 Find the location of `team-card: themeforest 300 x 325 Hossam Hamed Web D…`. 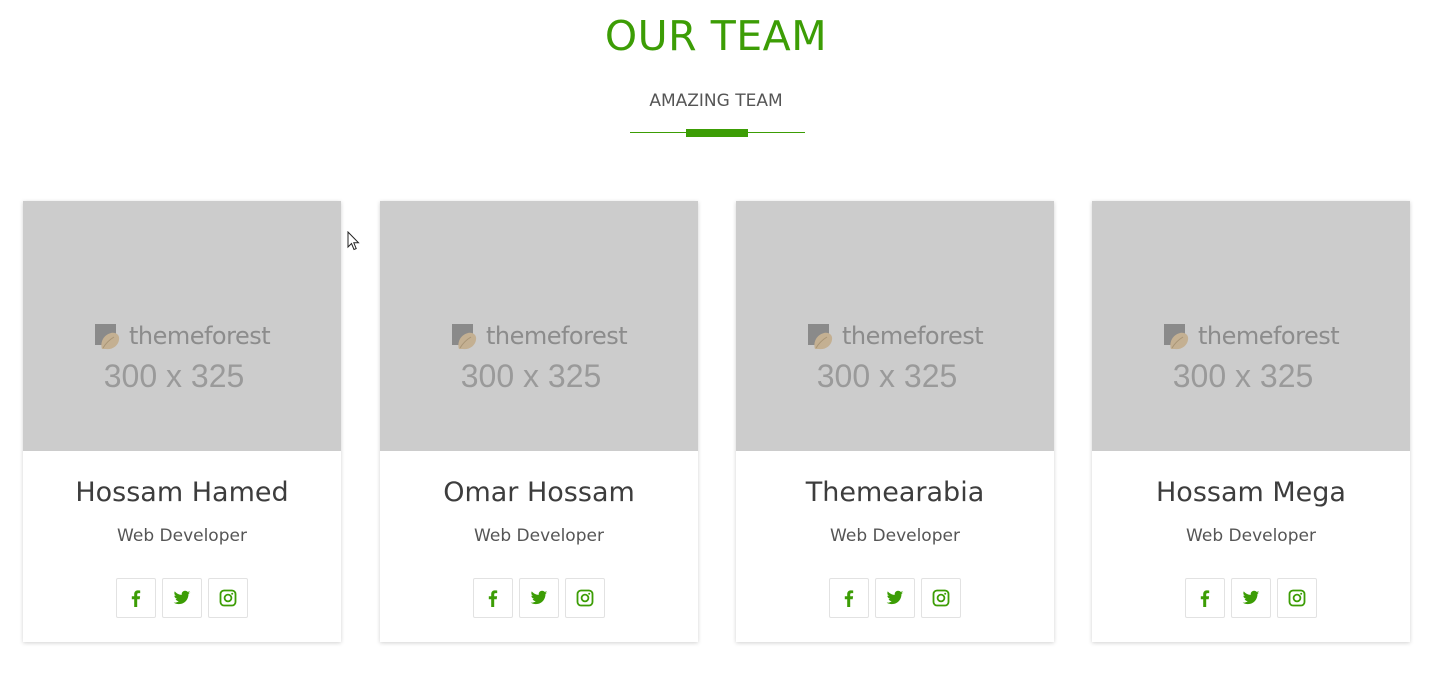

team-card: themeforest 300 x 325 Hossam Hamed Web D… is located at coordinates (182, 421).